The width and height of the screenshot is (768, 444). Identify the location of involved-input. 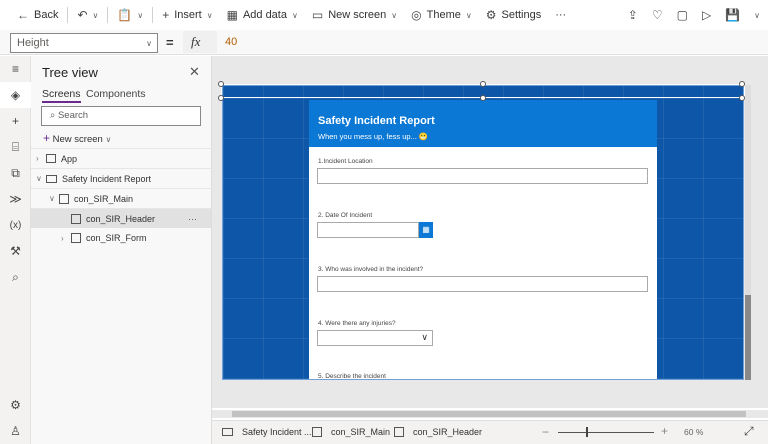
(482, 284).